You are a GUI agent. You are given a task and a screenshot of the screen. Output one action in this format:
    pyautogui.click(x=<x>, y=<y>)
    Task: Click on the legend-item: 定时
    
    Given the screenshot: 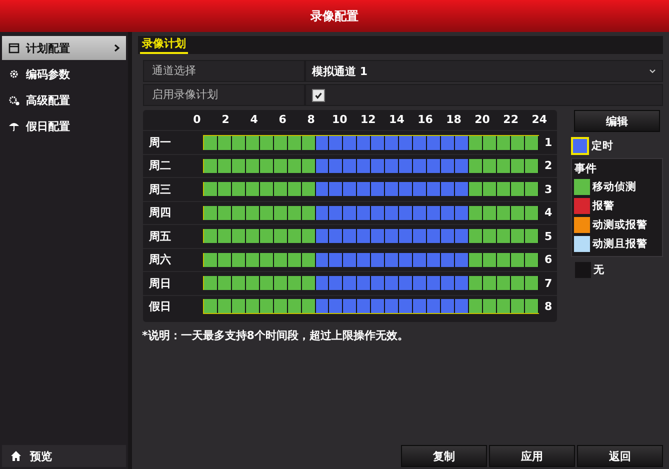 What is the action you would take?
    pyautogui.click(x=617, y=146)
    